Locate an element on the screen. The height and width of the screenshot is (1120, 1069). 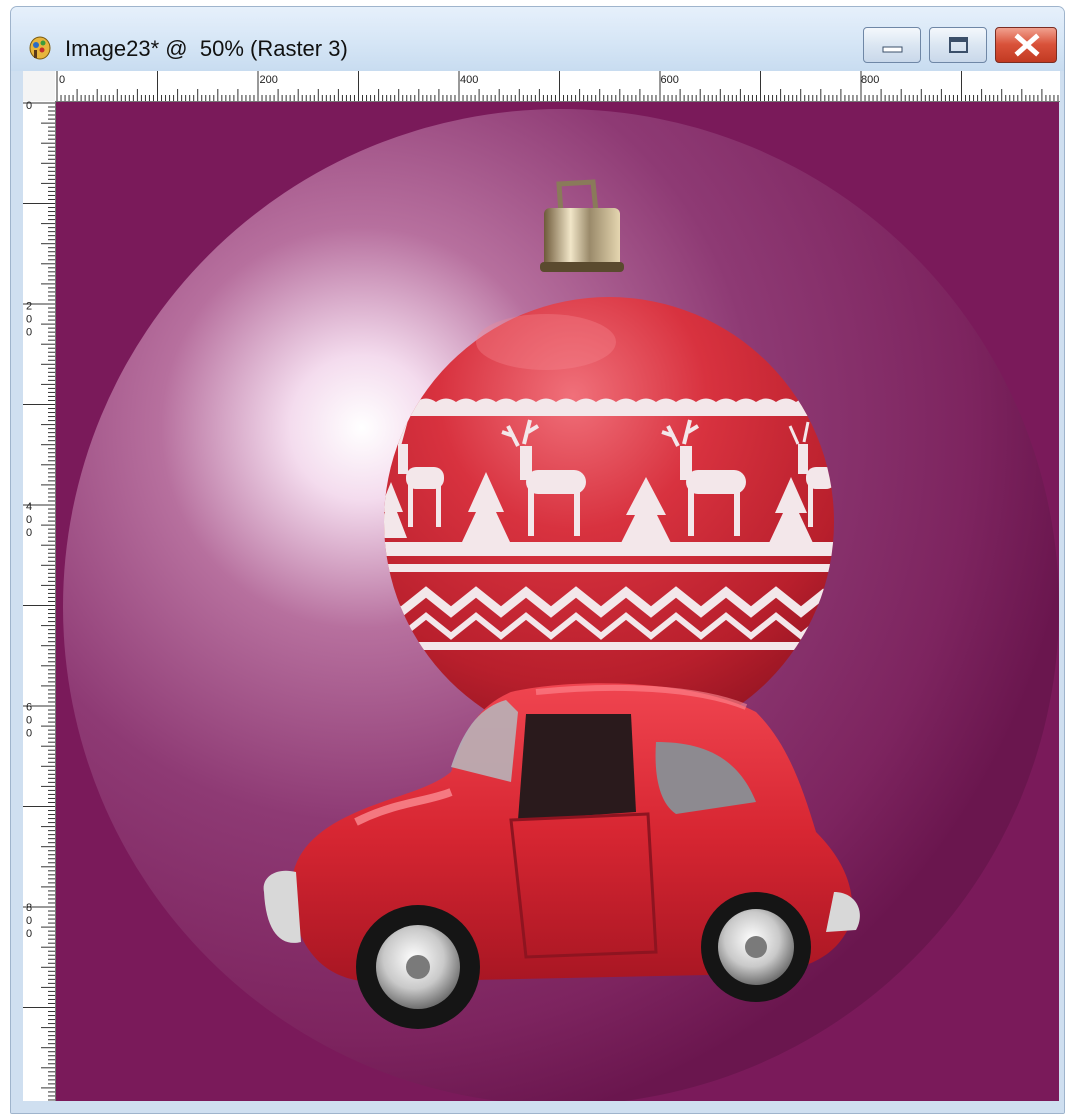
maximize-button is located at coordinates (958, 45).